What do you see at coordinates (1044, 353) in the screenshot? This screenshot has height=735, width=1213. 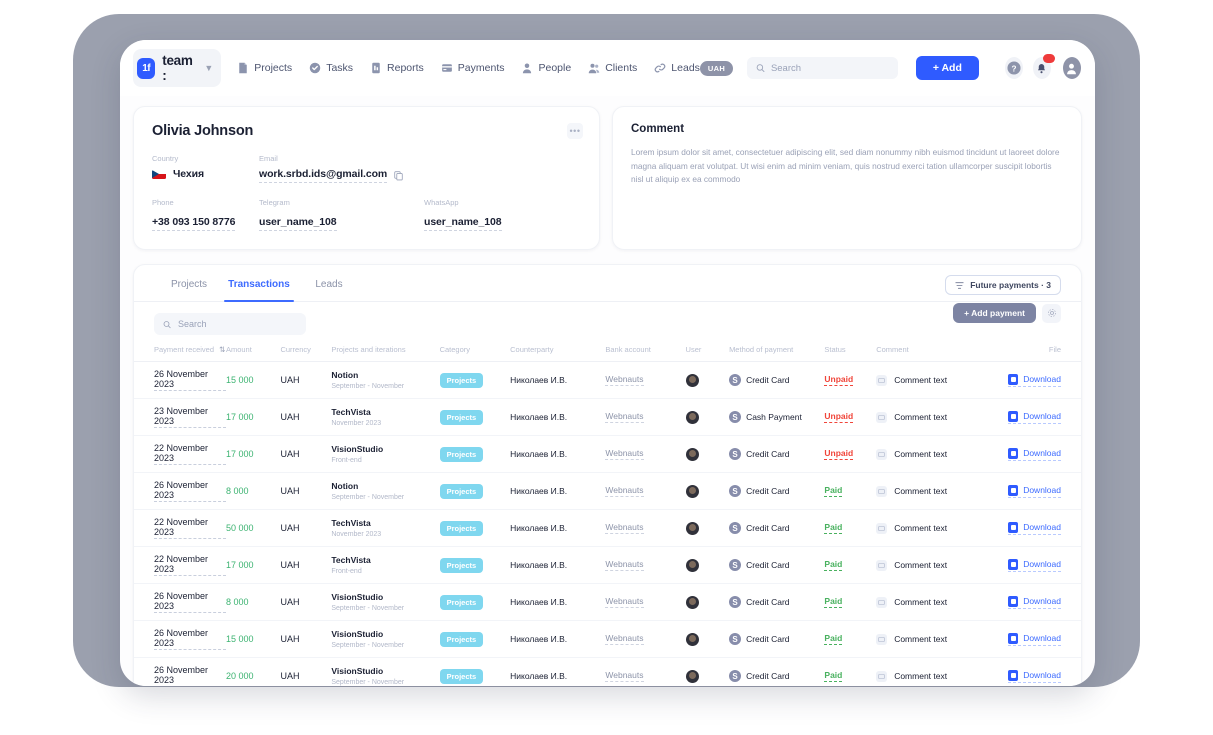 I see `col-file: File` at bounding box center [1044, 353].